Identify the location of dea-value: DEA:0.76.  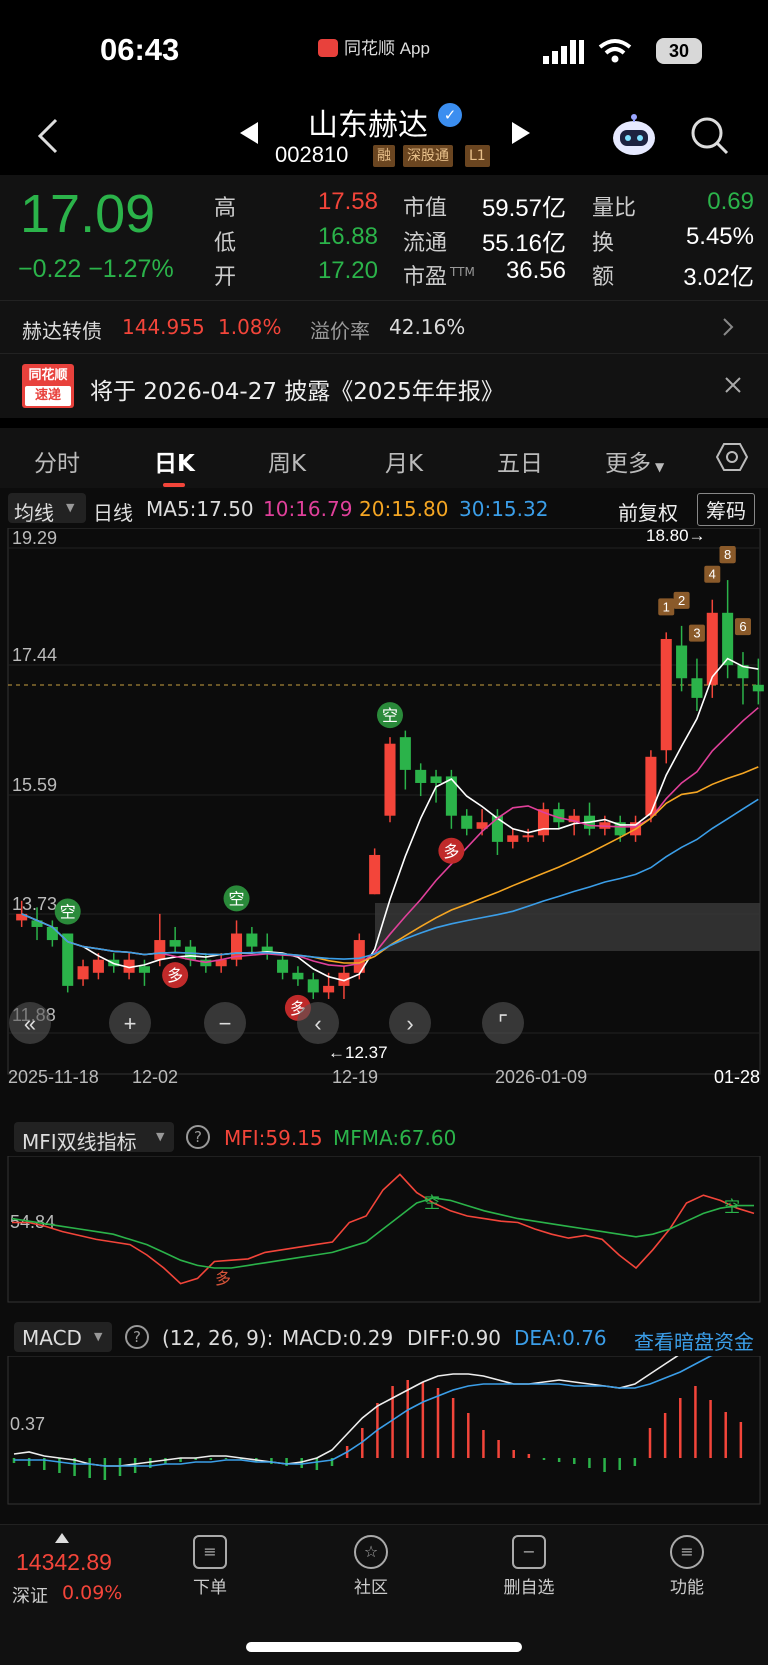
(560, 1338).